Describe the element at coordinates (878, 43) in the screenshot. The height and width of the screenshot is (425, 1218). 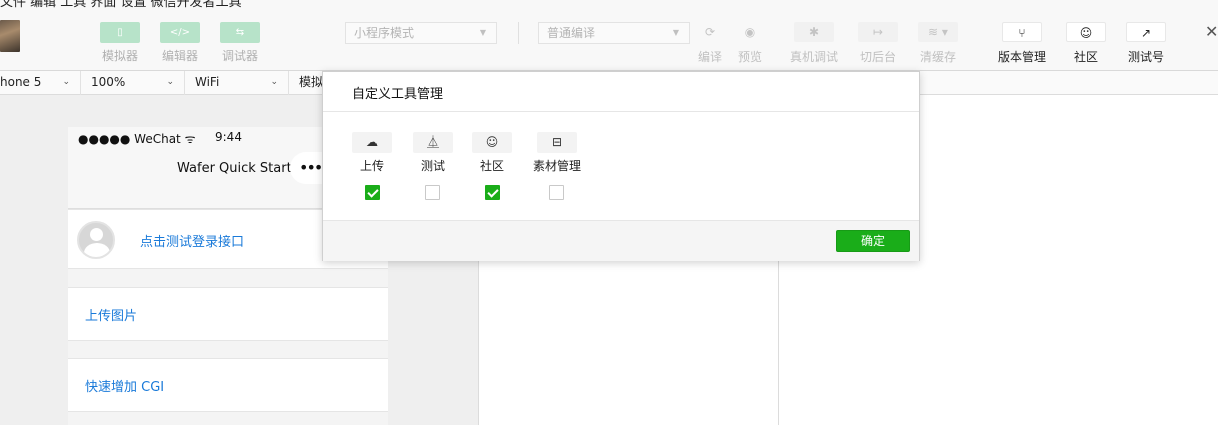
I see `switch-background-button: ↦ 切后台` at that location.